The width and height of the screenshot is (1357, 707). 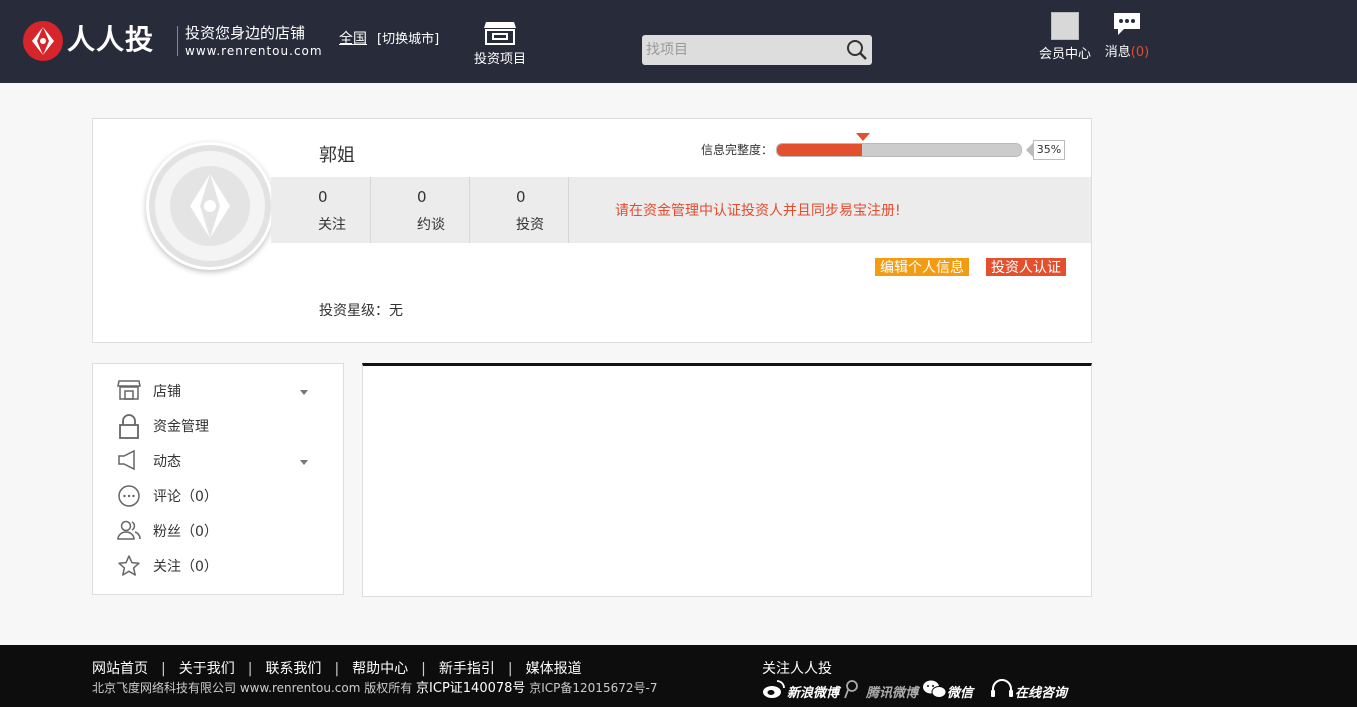 I want to click on stat-meetings: 0 约谈, so click(x=420, y=210).